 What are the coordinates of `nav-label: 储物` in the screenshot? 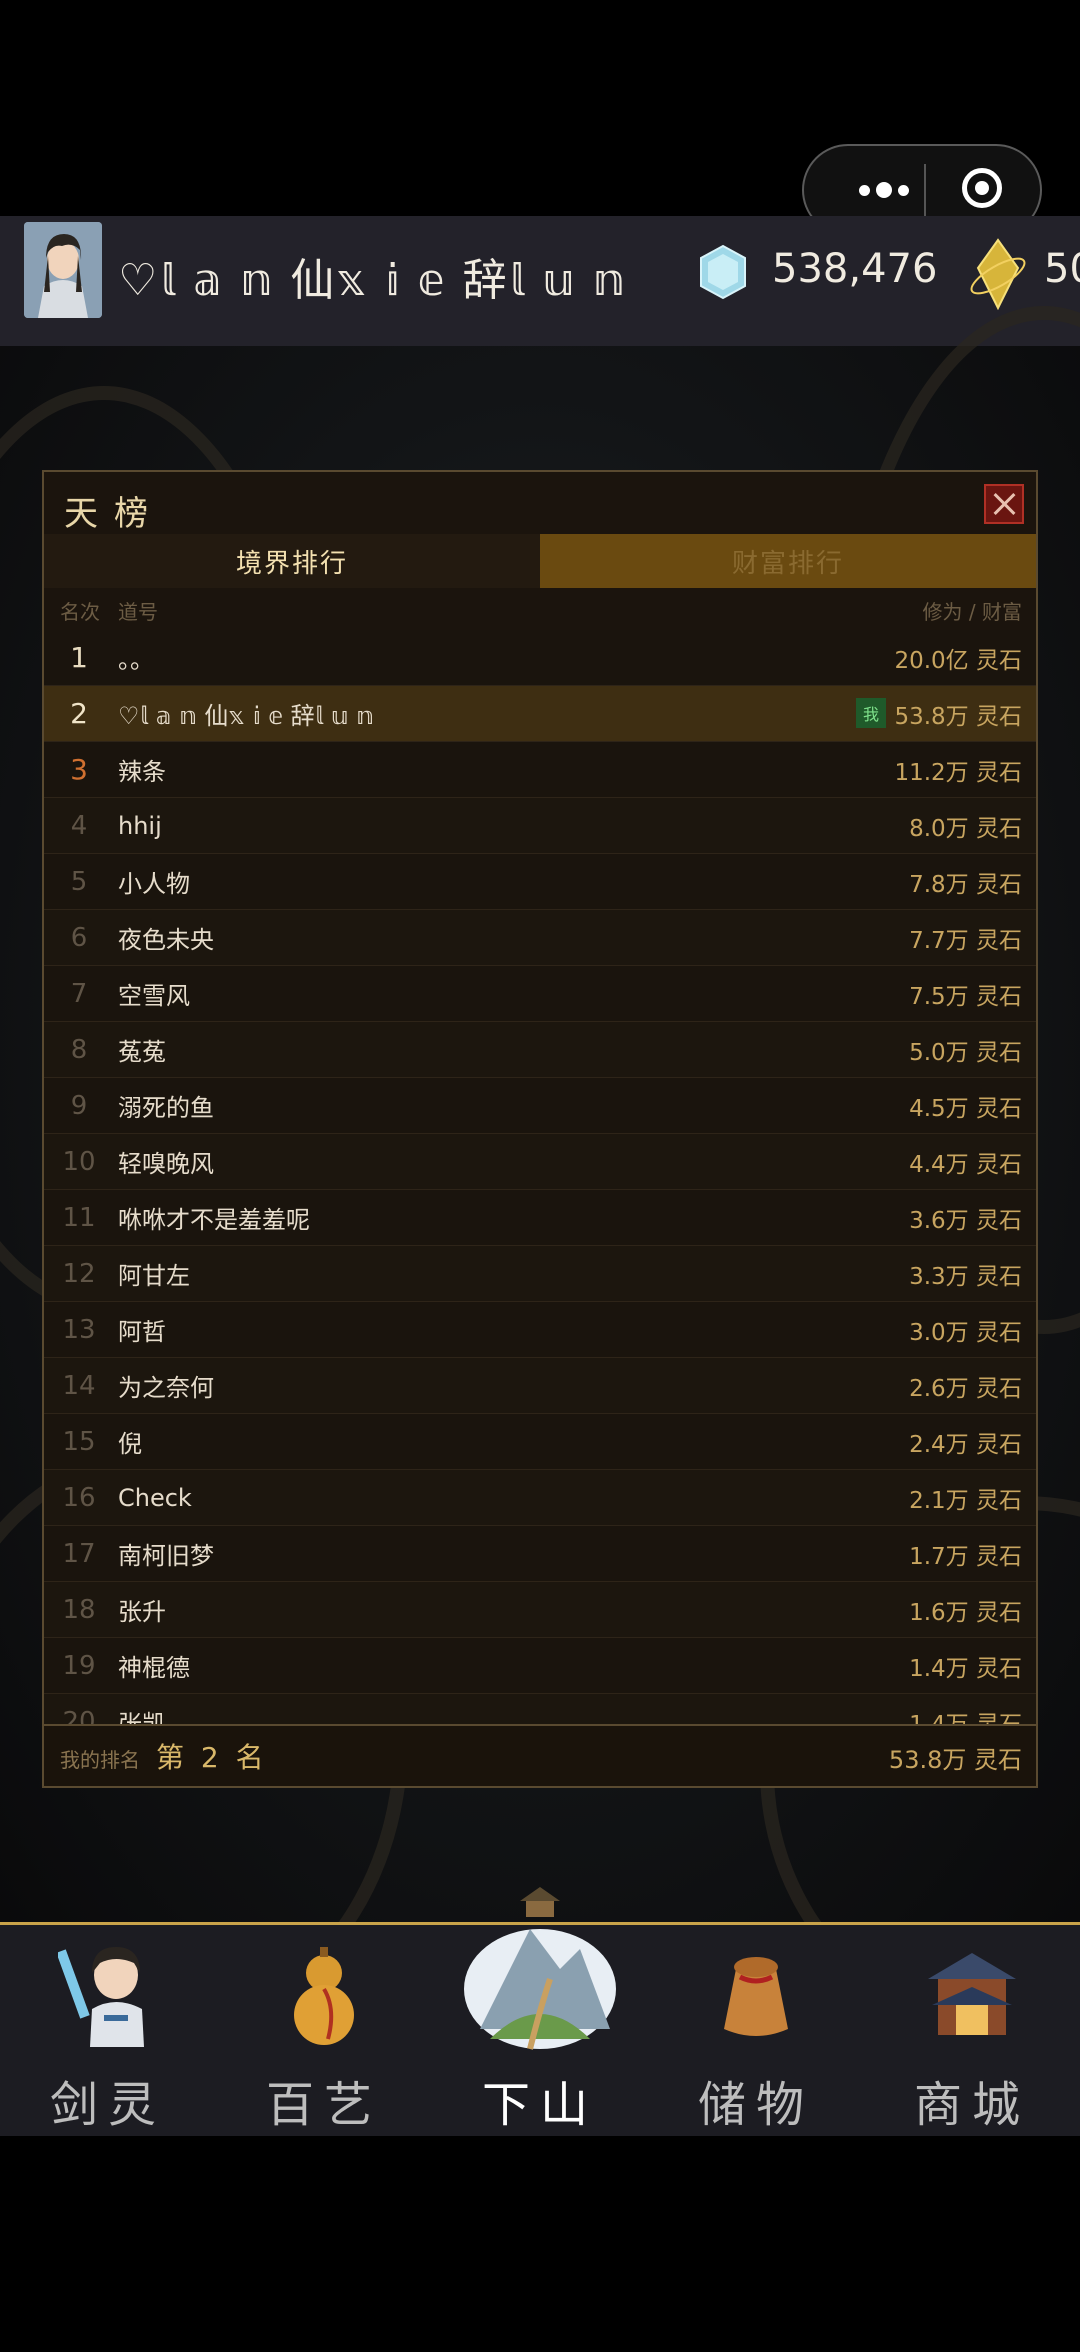 It's located at (755, 2105).